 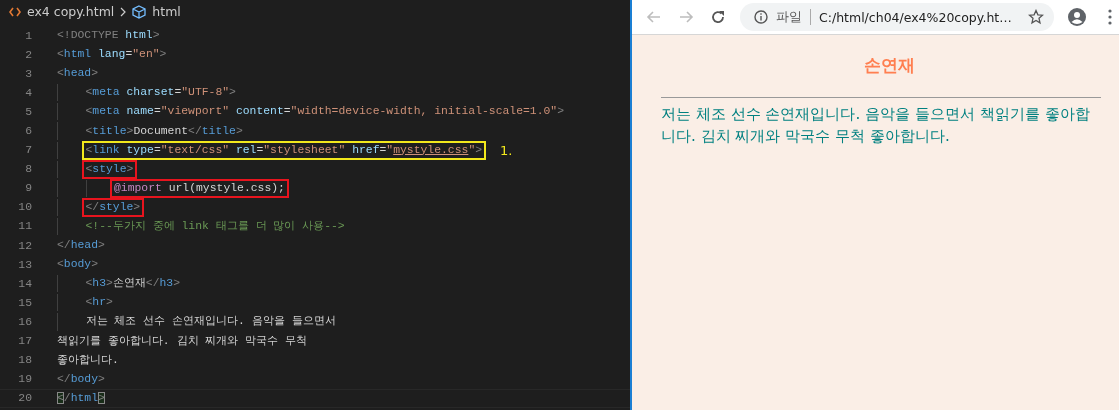 I want to click on code-line: <meta name="viewport" content="width=device-width, initial-scale=1.0">, so click(x=325, y=112).